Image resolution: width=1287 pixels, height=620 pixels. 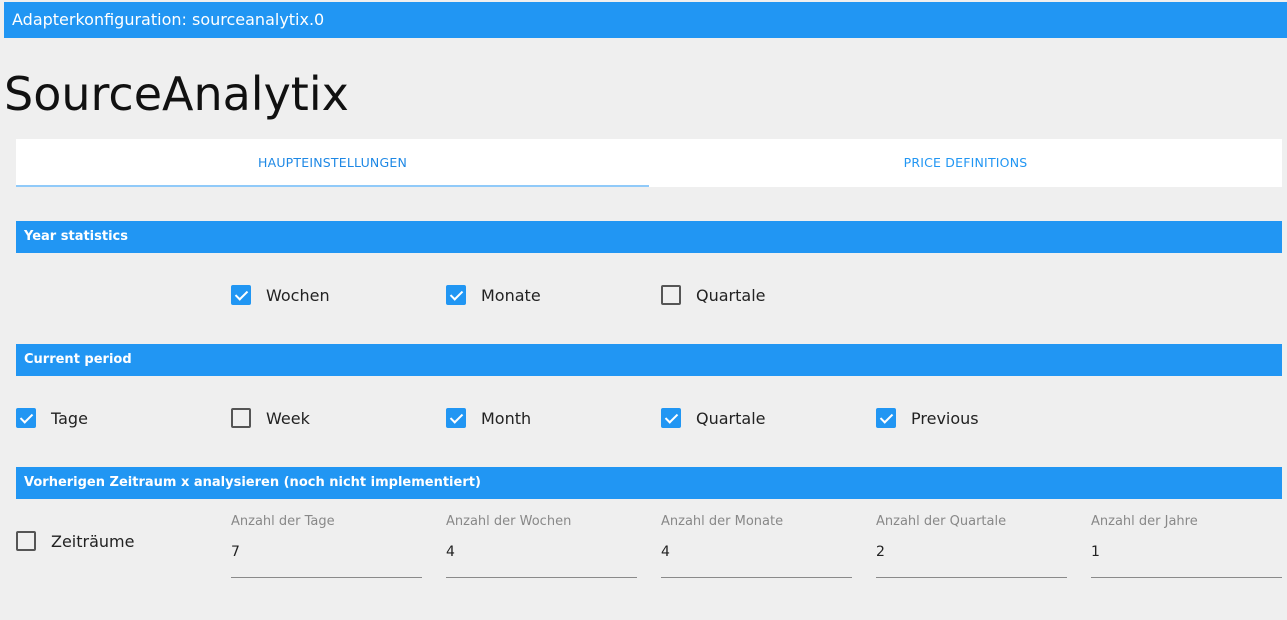 What do you see at coordinates (541, 552) in the screenshot?
I see `input-anzahl-wochen` at bounding box center [541, 552].